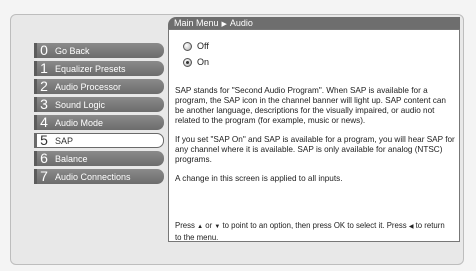  Describe the element at coordinates (44, 122) in the screenshot. I see `menu-item-number: 4` at that location.